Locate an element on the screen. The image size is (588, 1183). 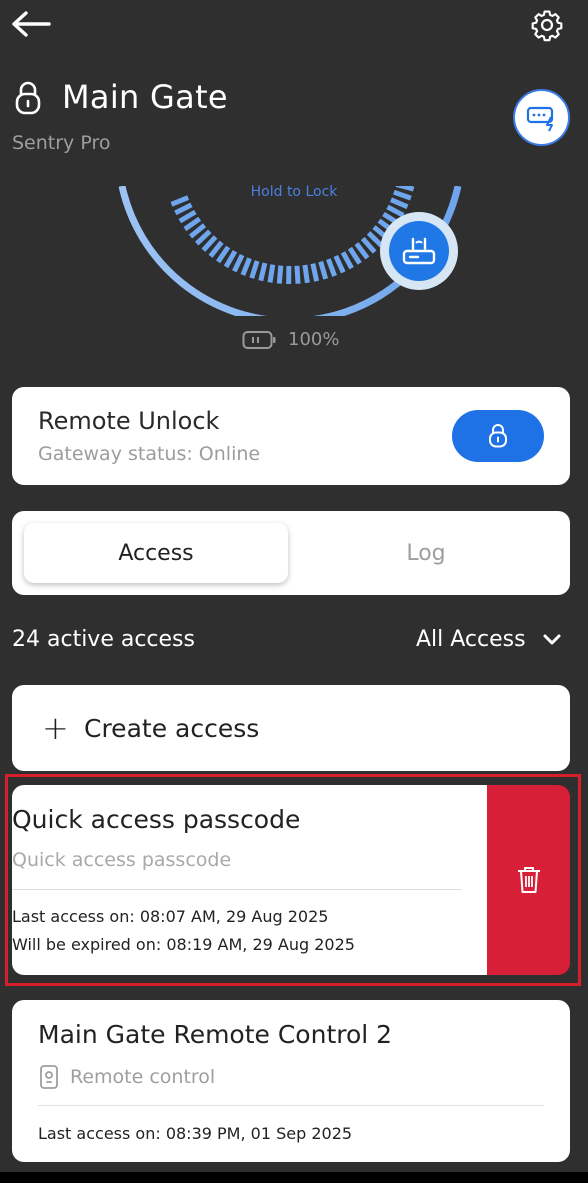
dial-knob is located at coordinates (419, 251).